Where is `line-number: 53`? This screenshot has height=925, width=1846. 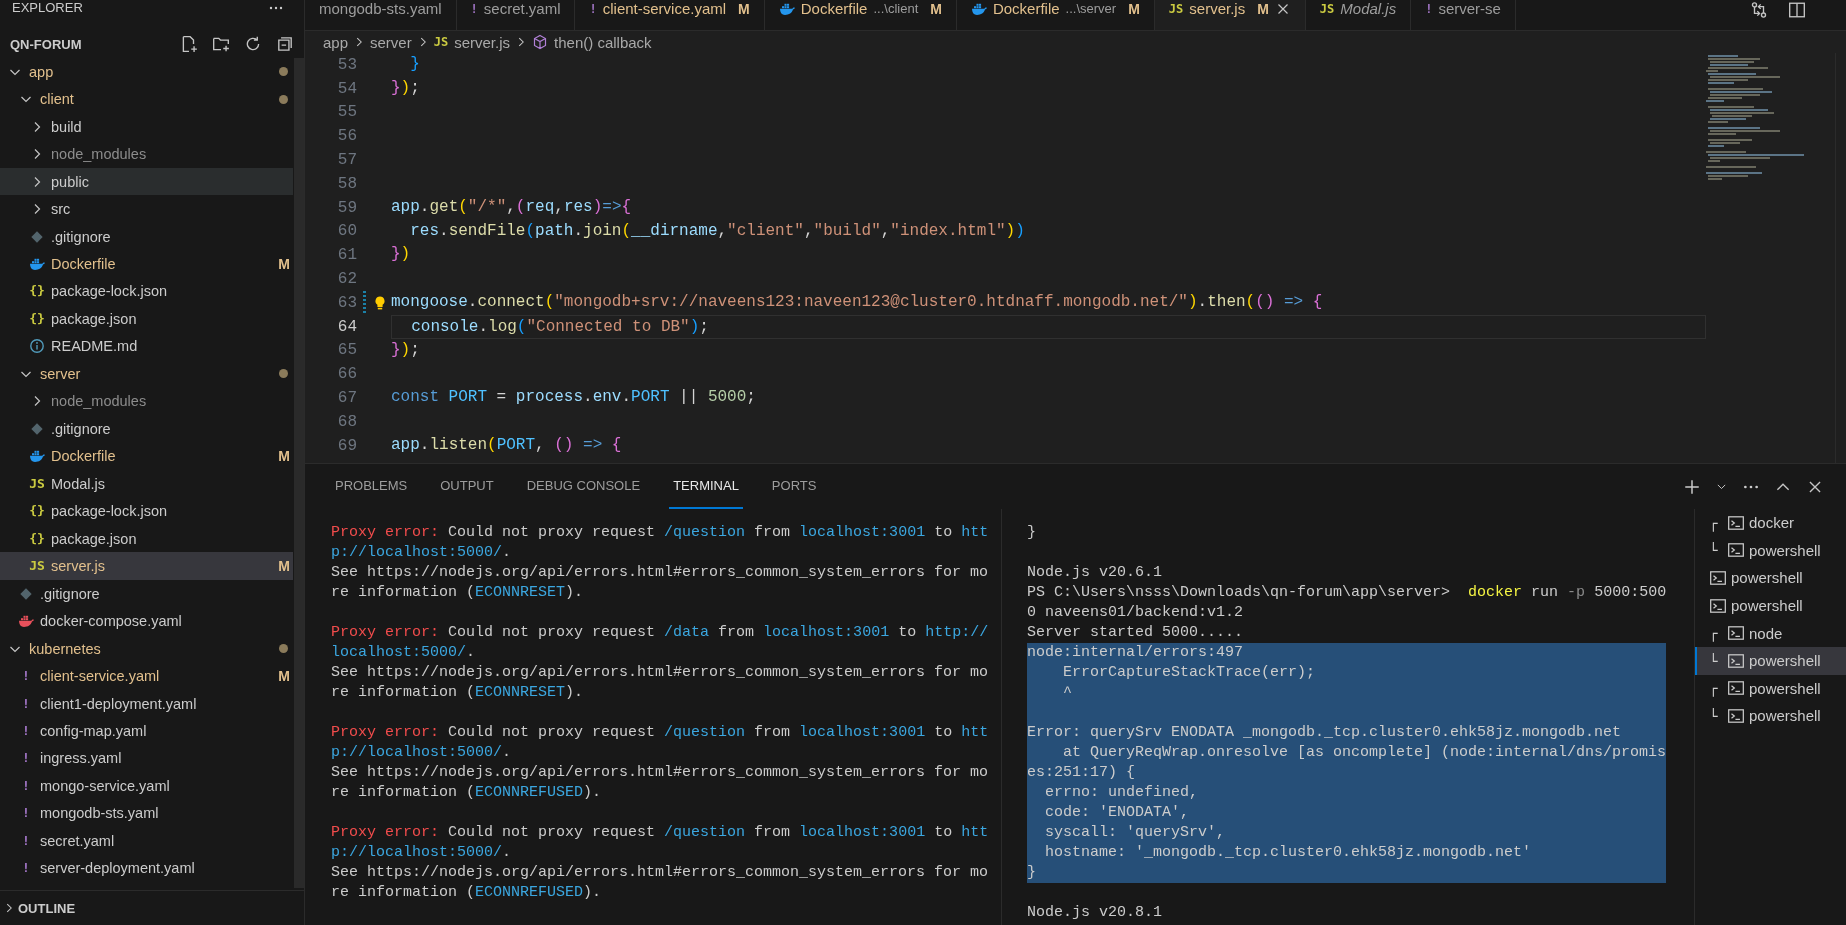
line-number: 53 is located at coordinates (346, 64).